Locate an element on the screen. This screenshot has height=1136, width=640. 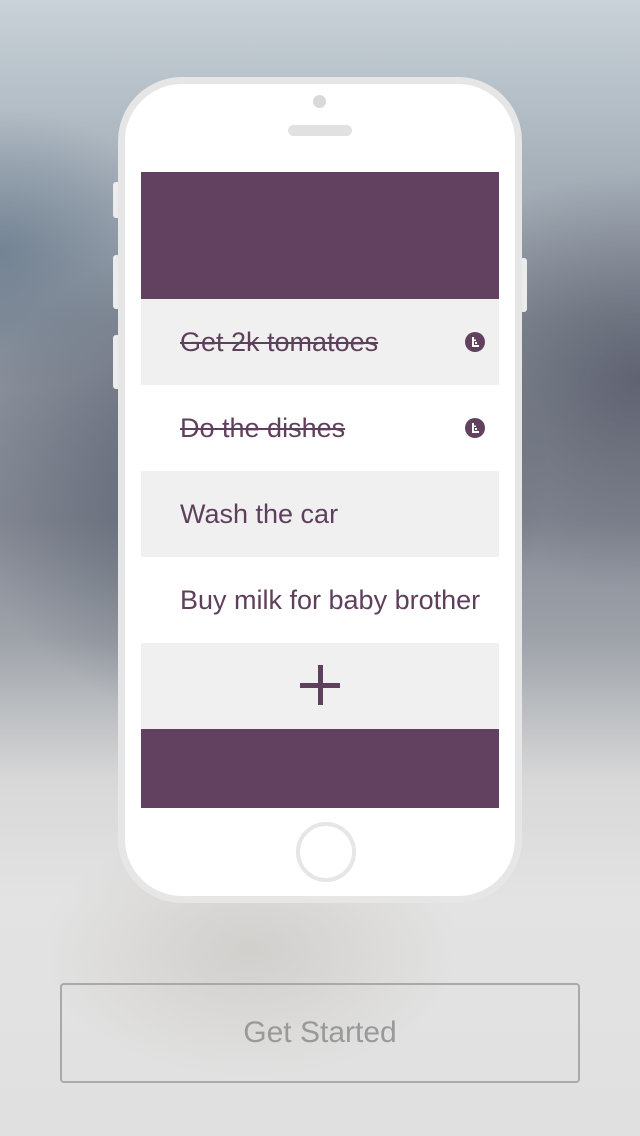
todo-row: Buy milk for baby brother is located at coordinates (320, 600).